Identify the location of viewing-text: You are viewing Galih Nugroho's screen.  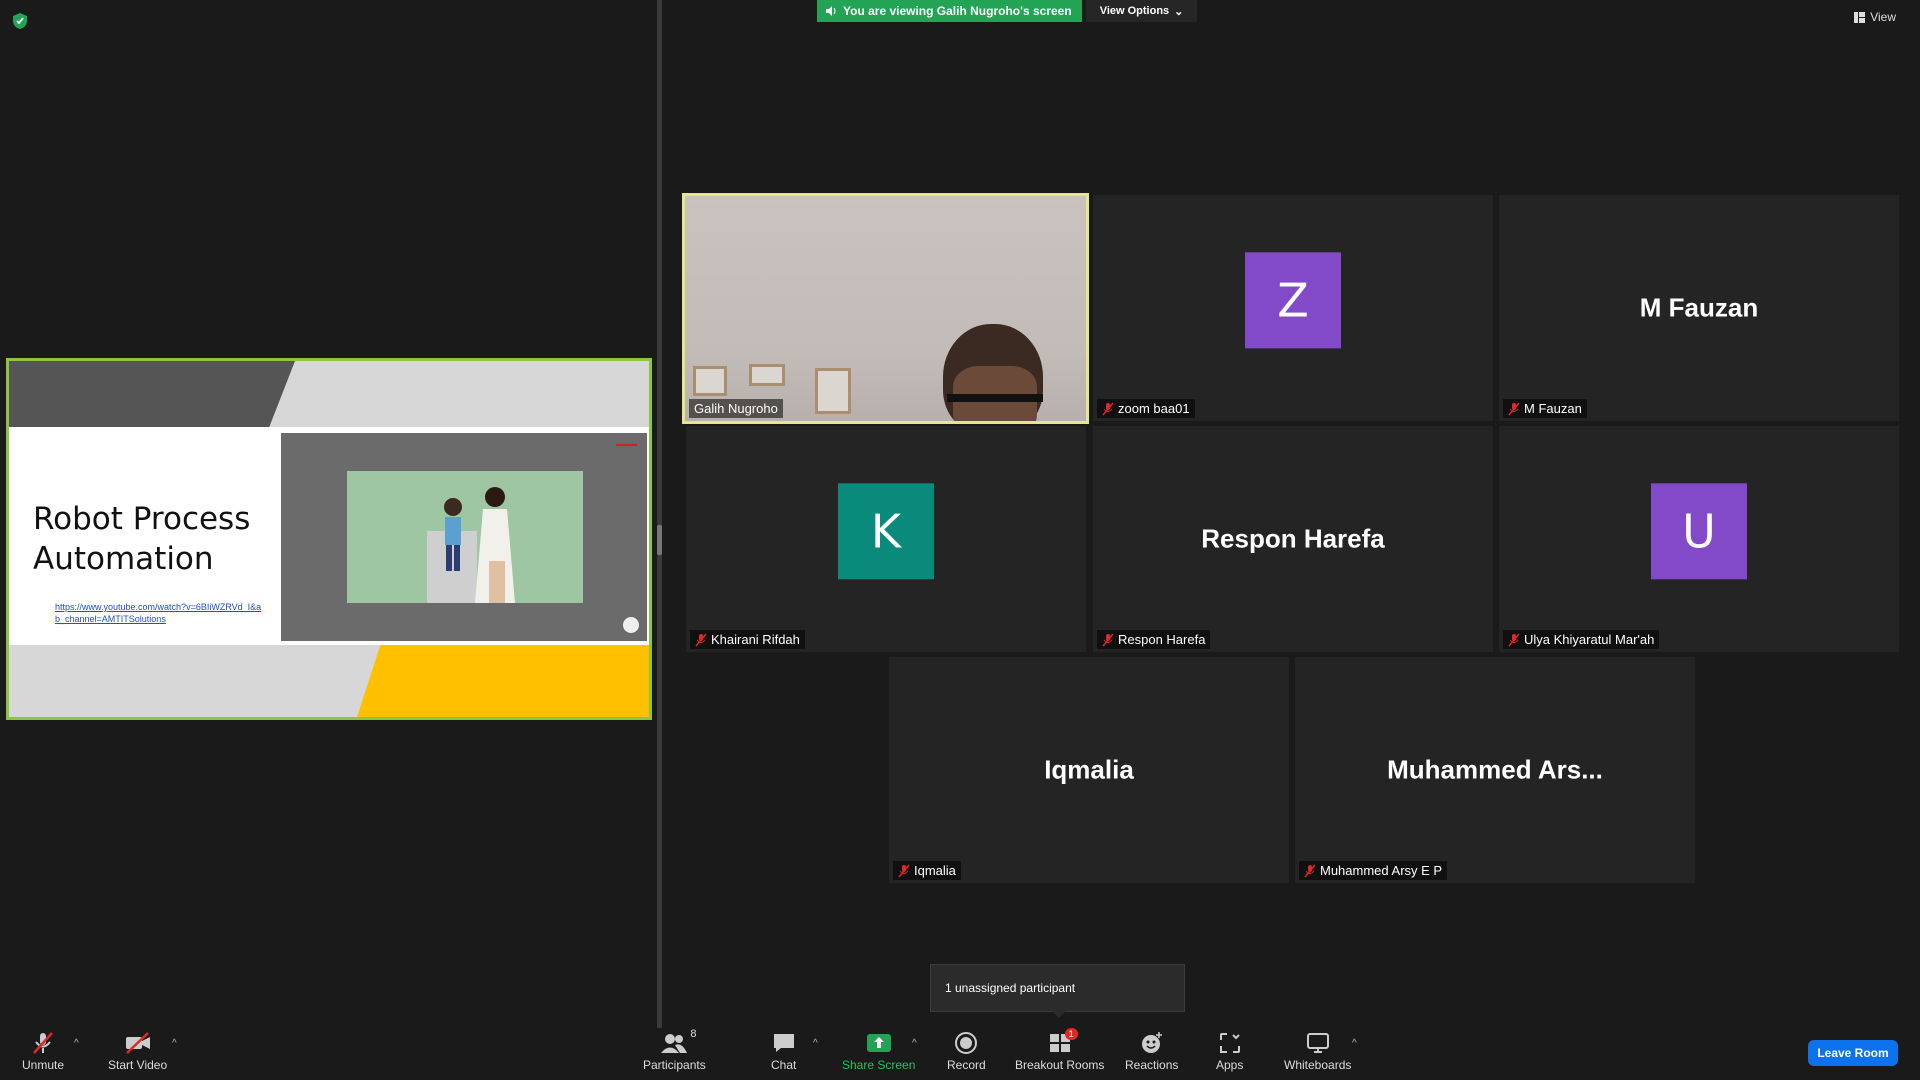
(957, 11).